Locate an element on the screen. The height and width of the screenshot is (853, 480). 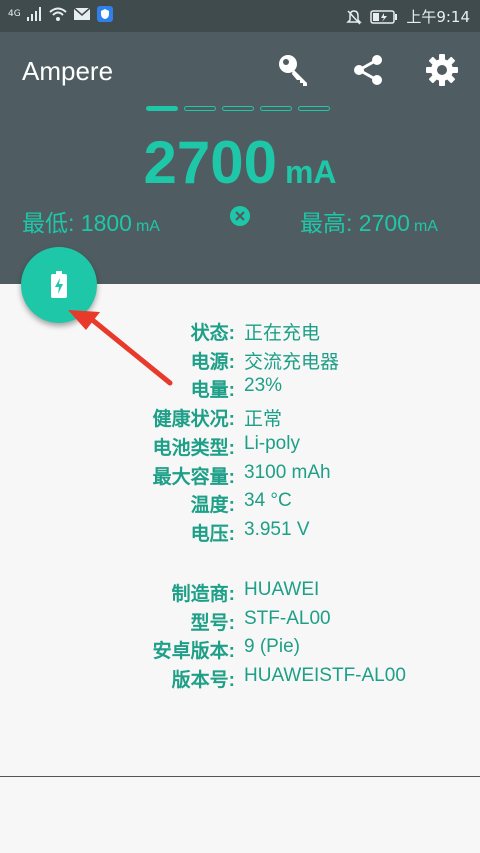
app-title: Ampere is located at coordinates (68, 71).